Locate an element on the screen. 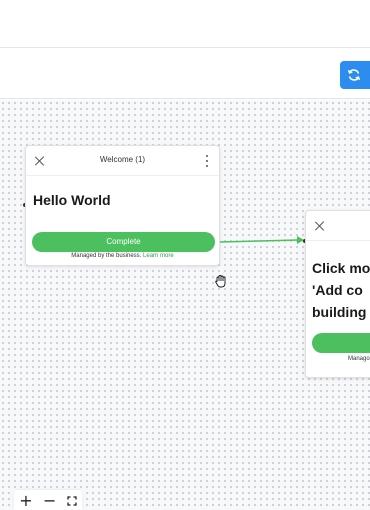 This screenshot has height=510, width=370. sync-button is located at coordinates (355, 75).